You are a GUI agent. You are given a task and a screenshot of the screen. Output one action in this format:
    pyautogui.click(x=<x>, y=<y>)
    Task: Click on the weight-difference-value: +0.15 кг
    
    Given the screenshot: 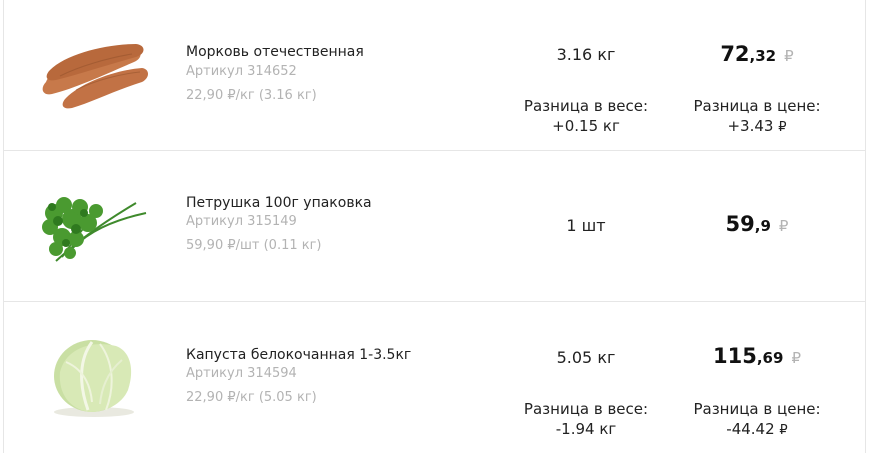 What is the action you would take?
    pyautogui.click(x=586, y=126)
    